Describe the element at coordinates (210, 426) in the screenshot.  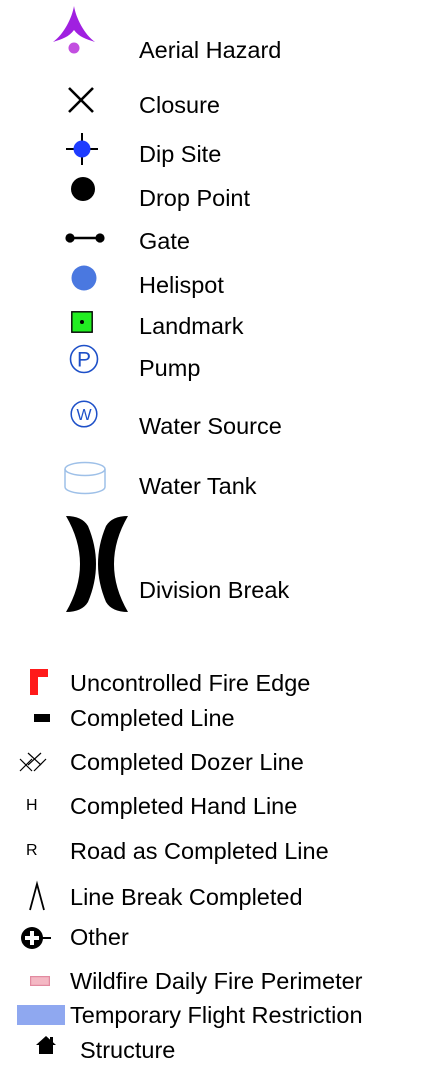
I see `legend-label: Water Source` at that location.